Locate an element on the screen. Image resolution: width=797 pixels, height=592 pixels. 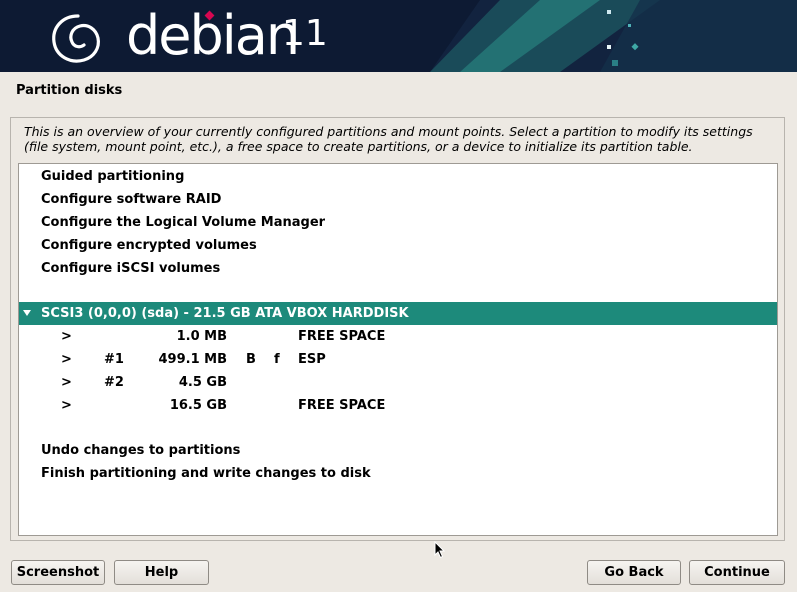
banner-artwork is located at coordinates (613, 36).